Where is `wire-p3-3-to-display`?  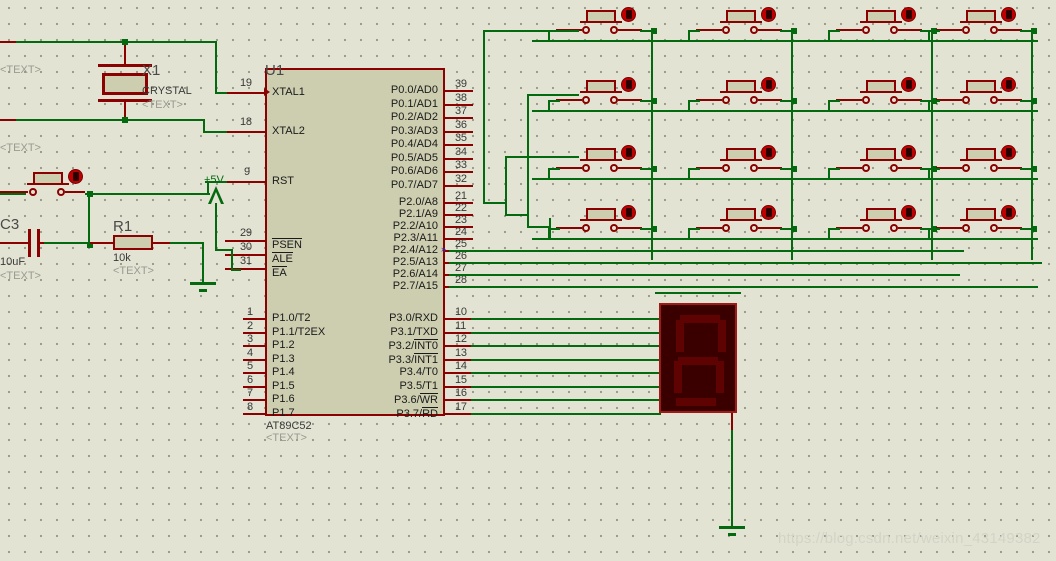 wire-p3-3-to-display is located at coordinates (566, 360).